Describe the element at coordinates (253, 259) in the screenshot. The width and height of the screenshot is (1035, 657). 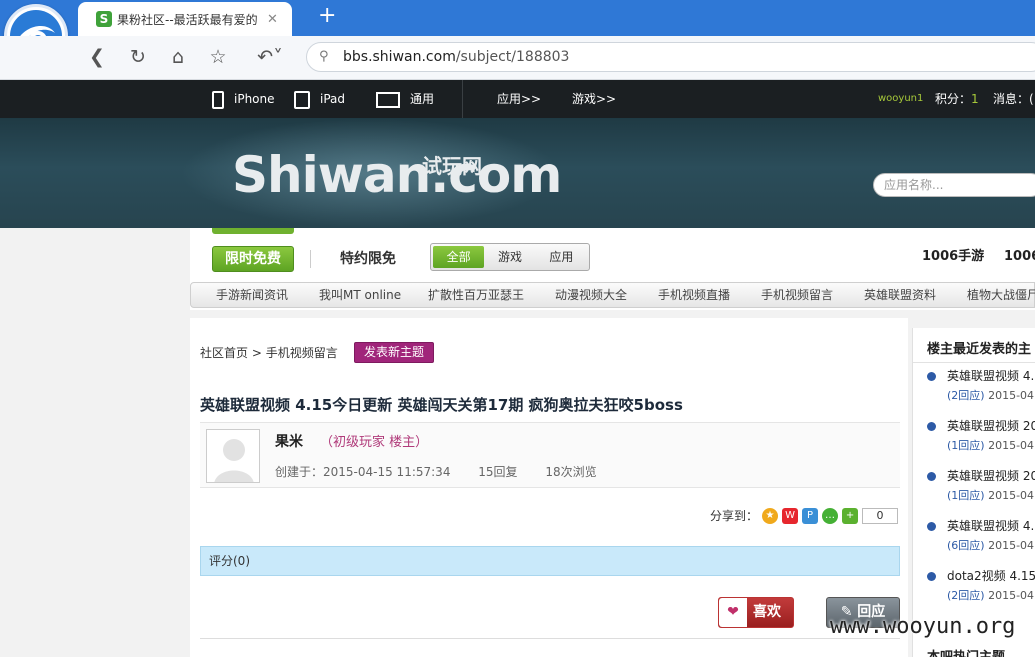
I see `free-limited-button: 限时免费` at that location.